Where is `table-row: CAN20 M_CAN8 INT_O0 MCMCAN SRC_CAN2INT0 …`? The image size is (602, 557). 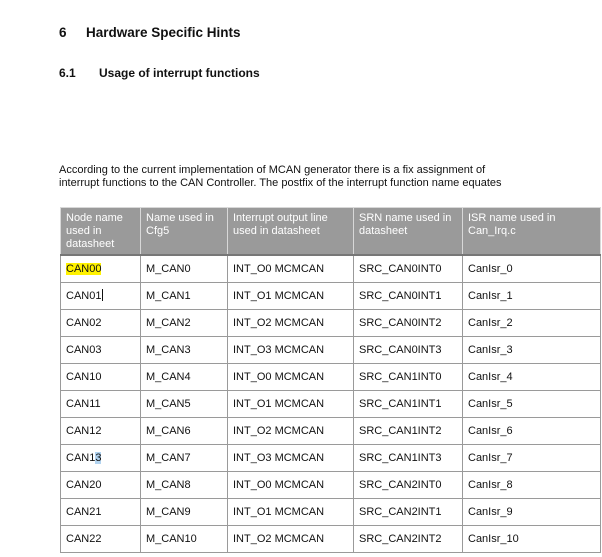
table-row: CAN20 M_CAN8 INT_O0 MCMCAN SRC_CAN2INT0 … is located at coordinates (330, 484).